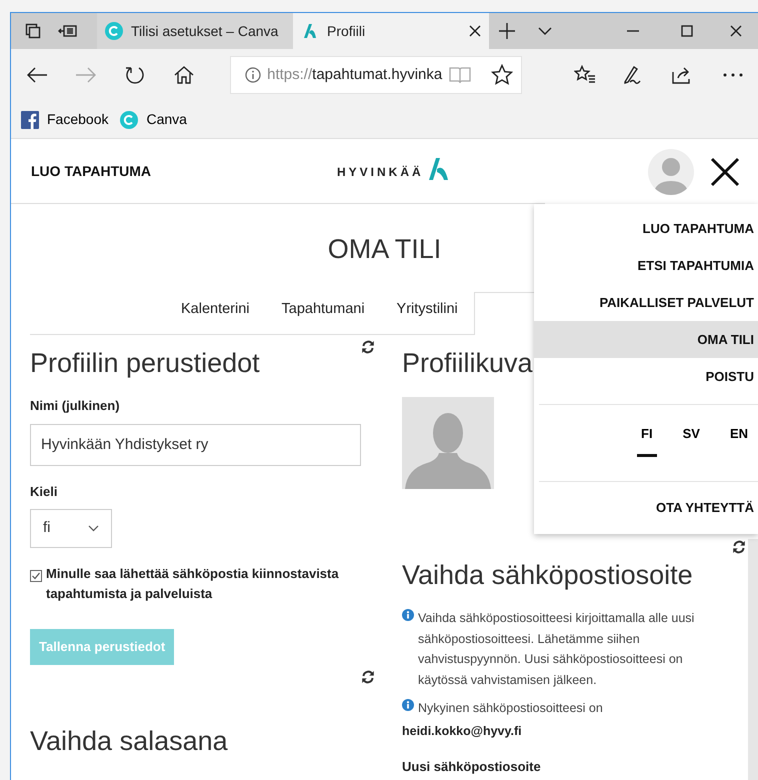 The height and width of the screenshot is (780, 758). I want to click on field-label: Nimi (julkinen), so click(75, 406).